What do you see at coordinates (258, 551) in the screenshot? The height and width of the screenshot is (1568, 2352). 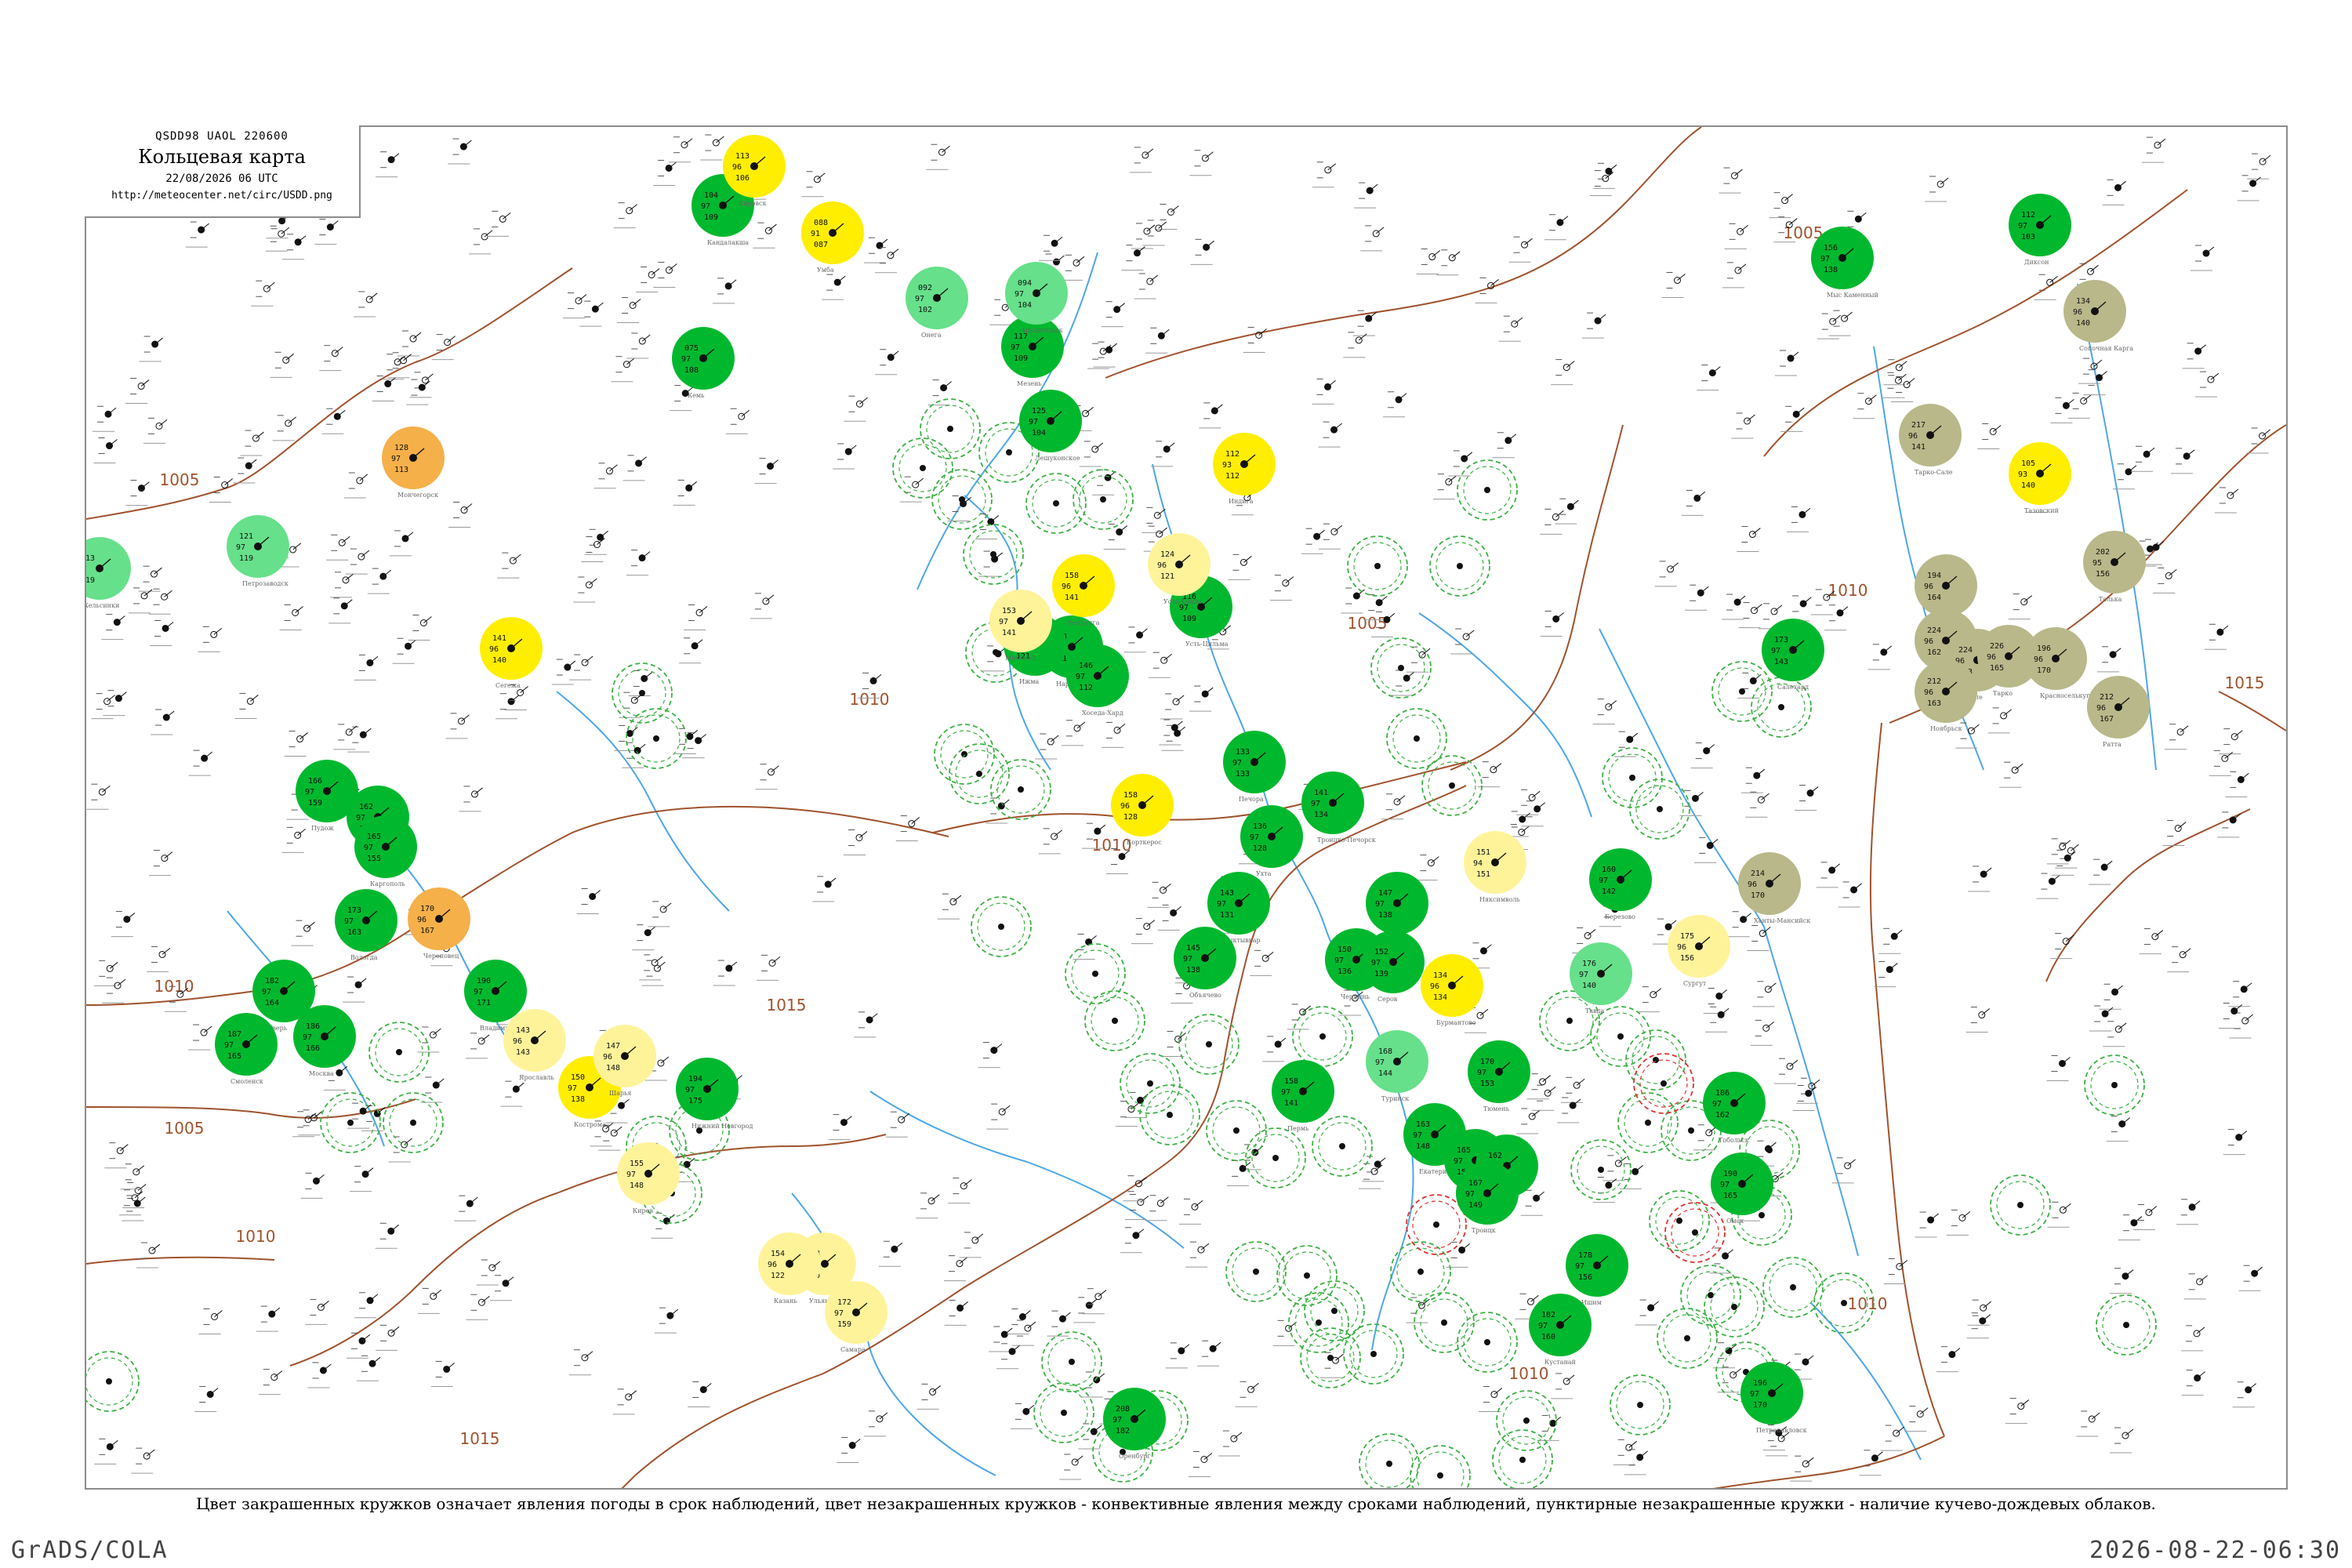 I see `station-lightgreen: 121 97 119 Петрозаводск` at bounding box center [258, 551].